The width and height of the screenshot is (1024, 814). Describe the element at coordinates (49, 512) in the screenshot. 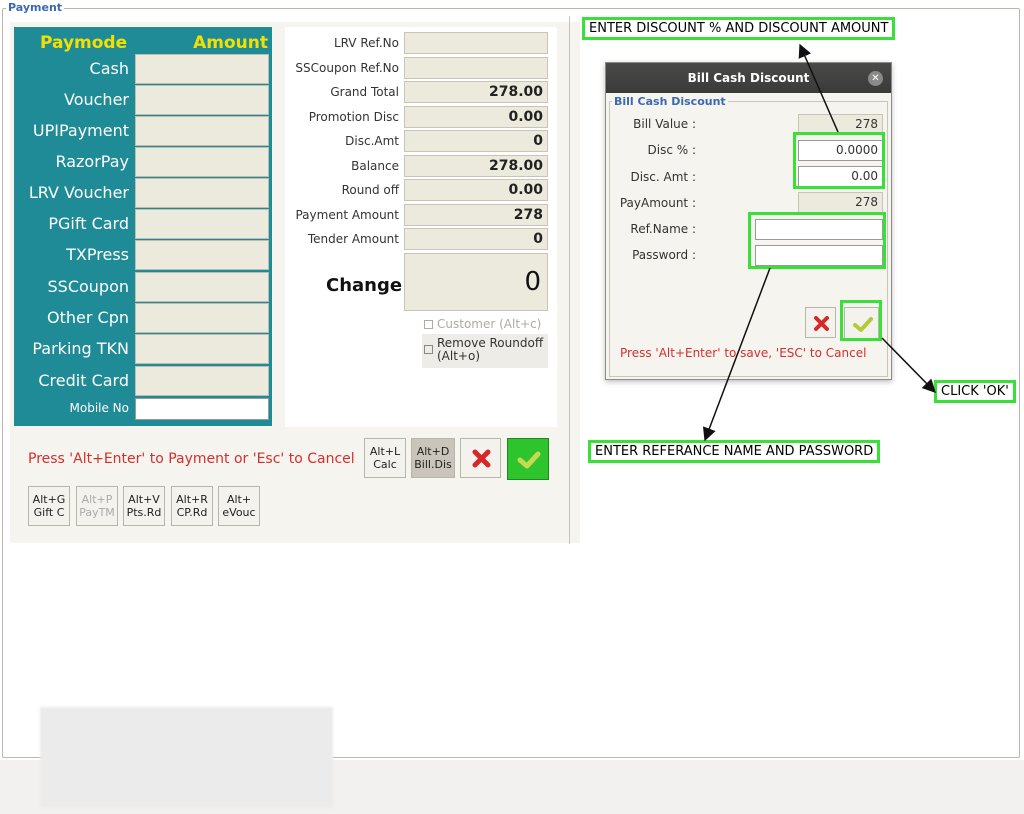

I see `gift-card-button-label: Gift C` at that location.